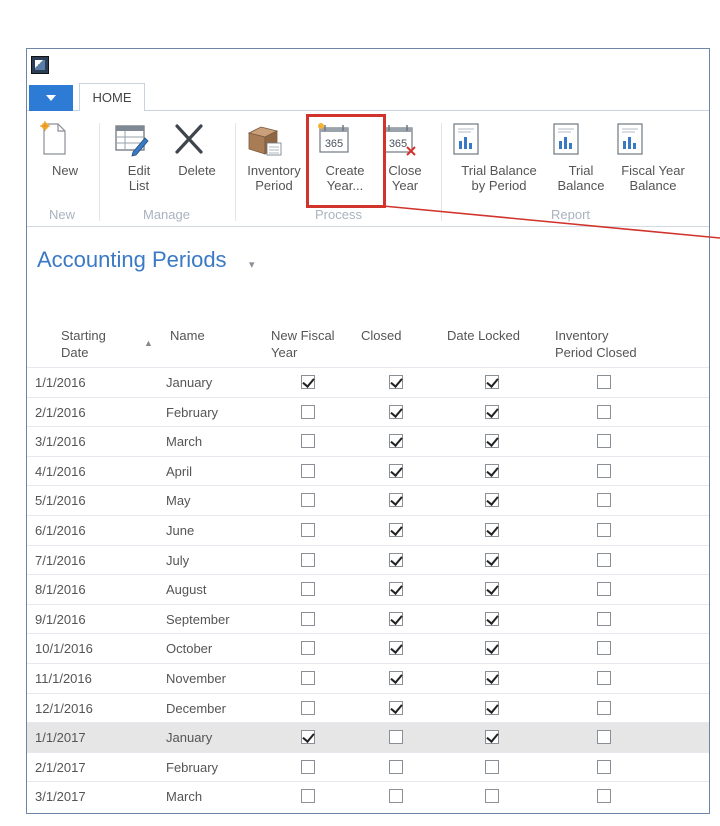 Image resolution: width=720 pixels, height=826 pixels. Describe the element at coordinates (551, 222) in the screenshot. I see `annotation-arrow` at that location.